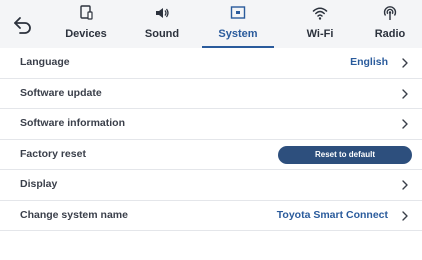 This screenshot has width=422, height=260. I want to click on reset-to-default-button: Reset to default, so click(345, 154).